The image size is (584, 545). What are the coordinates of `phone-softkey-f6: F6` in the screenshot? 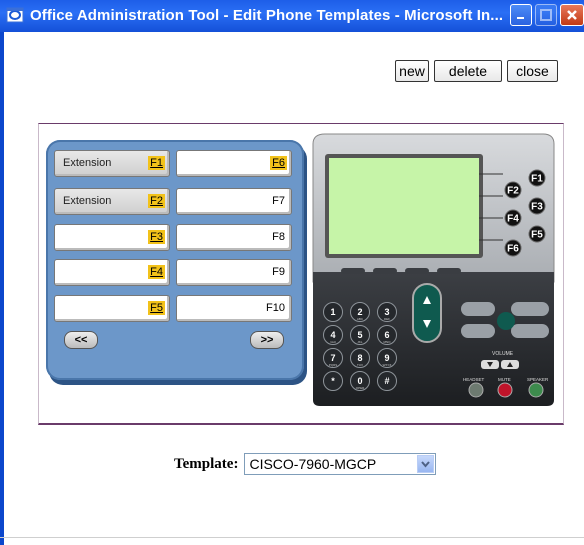 It's located at (513, 248).